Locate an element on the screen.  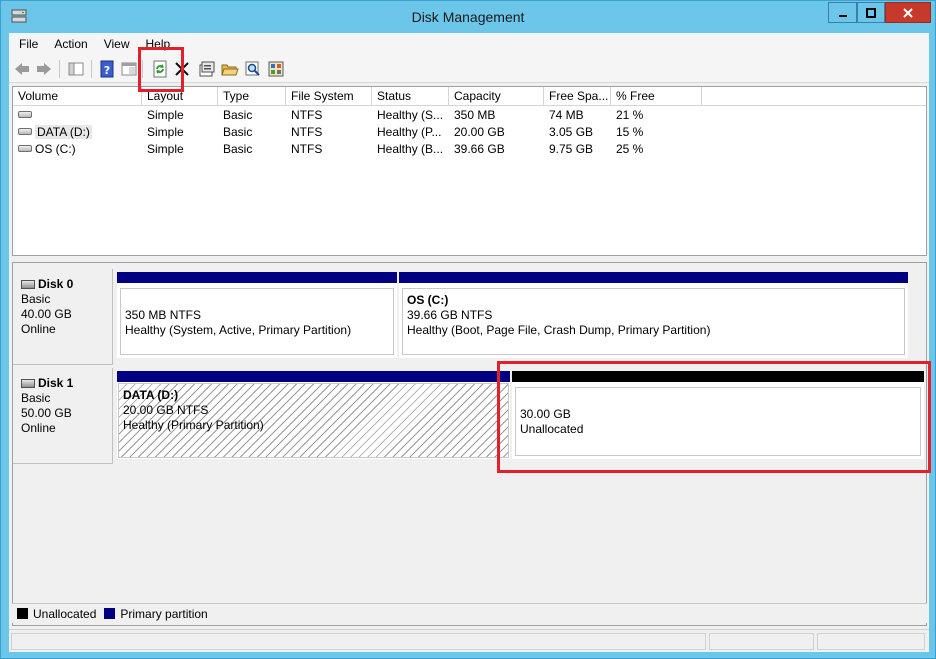
console-tree-icon is located at coordinates (76, 69).